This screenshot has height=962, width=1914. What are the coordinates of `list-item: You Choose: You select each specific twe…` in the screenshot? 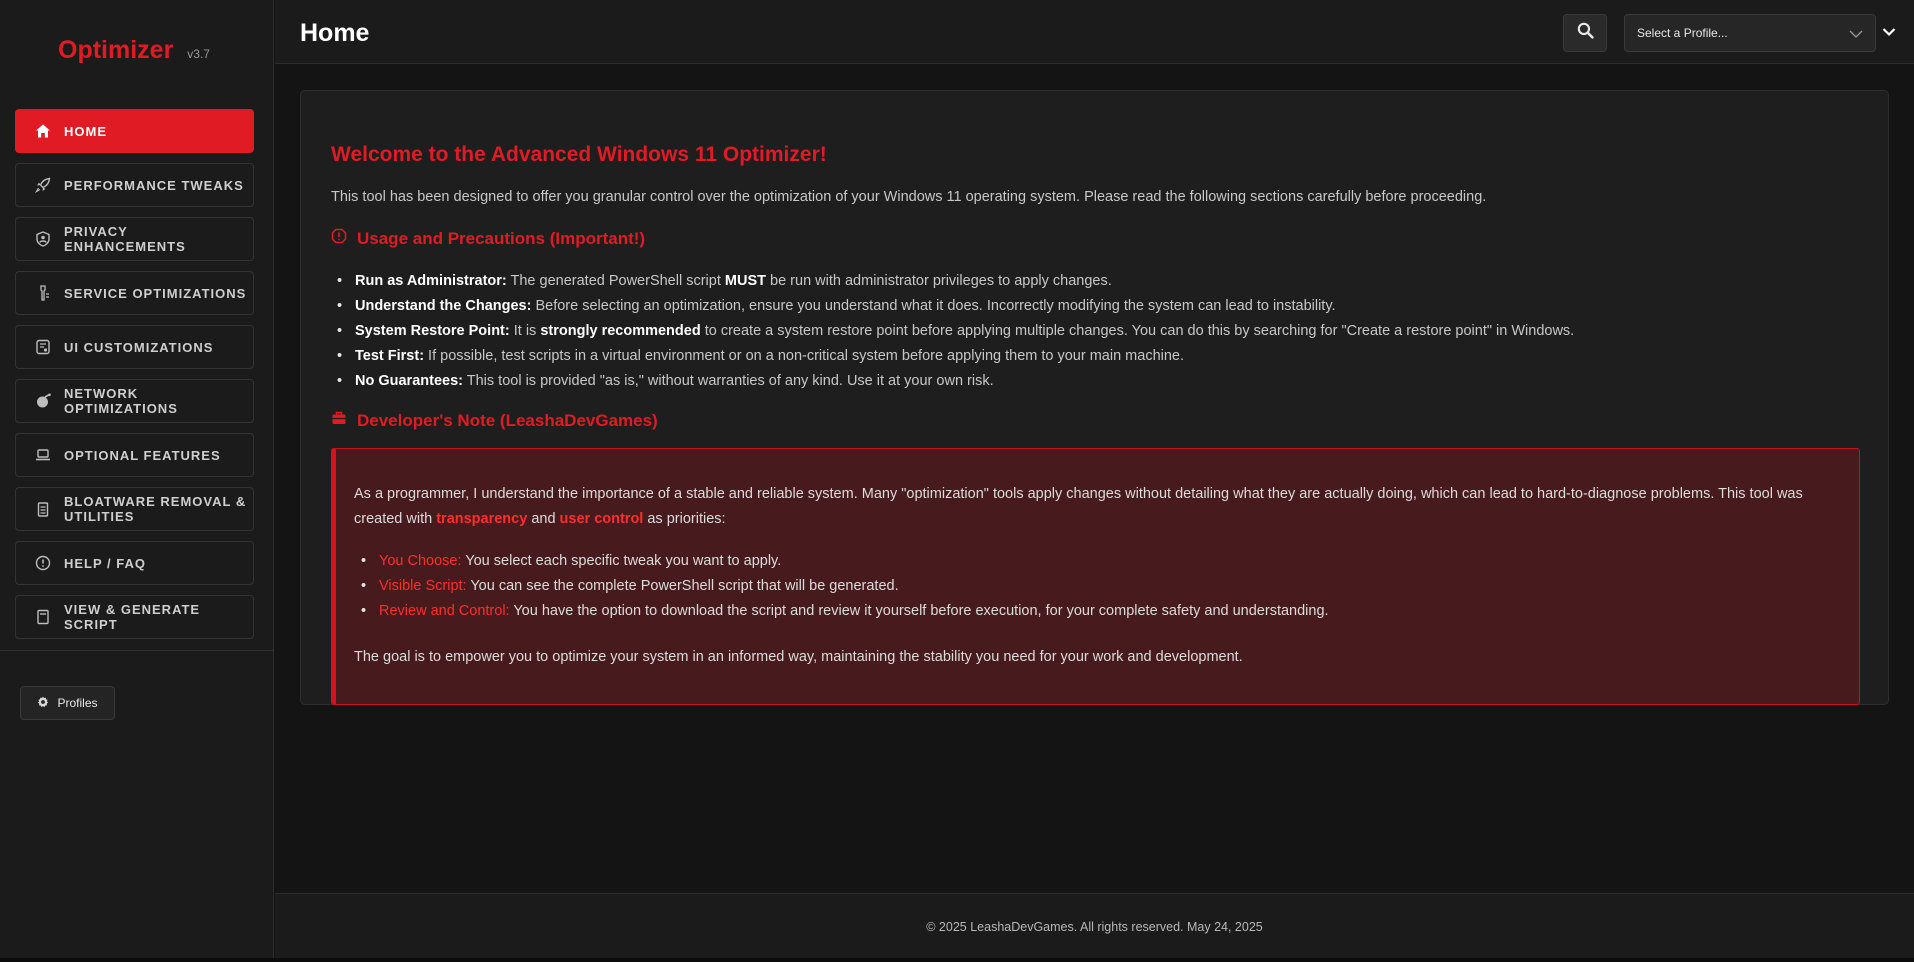 It's located at (1104, 561).